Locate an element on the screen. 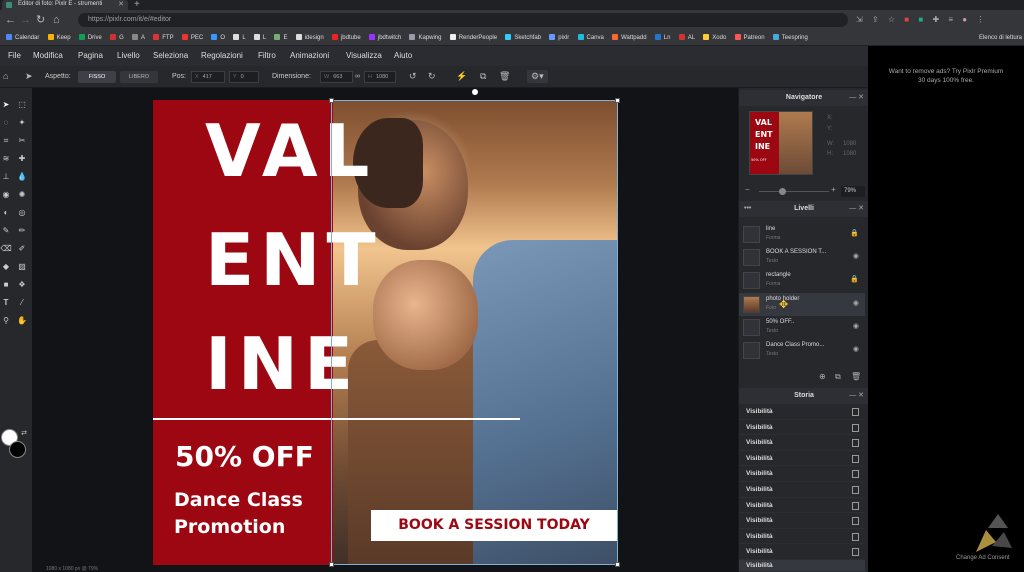 The image size is (1024, 572). liquify-tool-icon: ≋ is located at coordinates (6, 159).